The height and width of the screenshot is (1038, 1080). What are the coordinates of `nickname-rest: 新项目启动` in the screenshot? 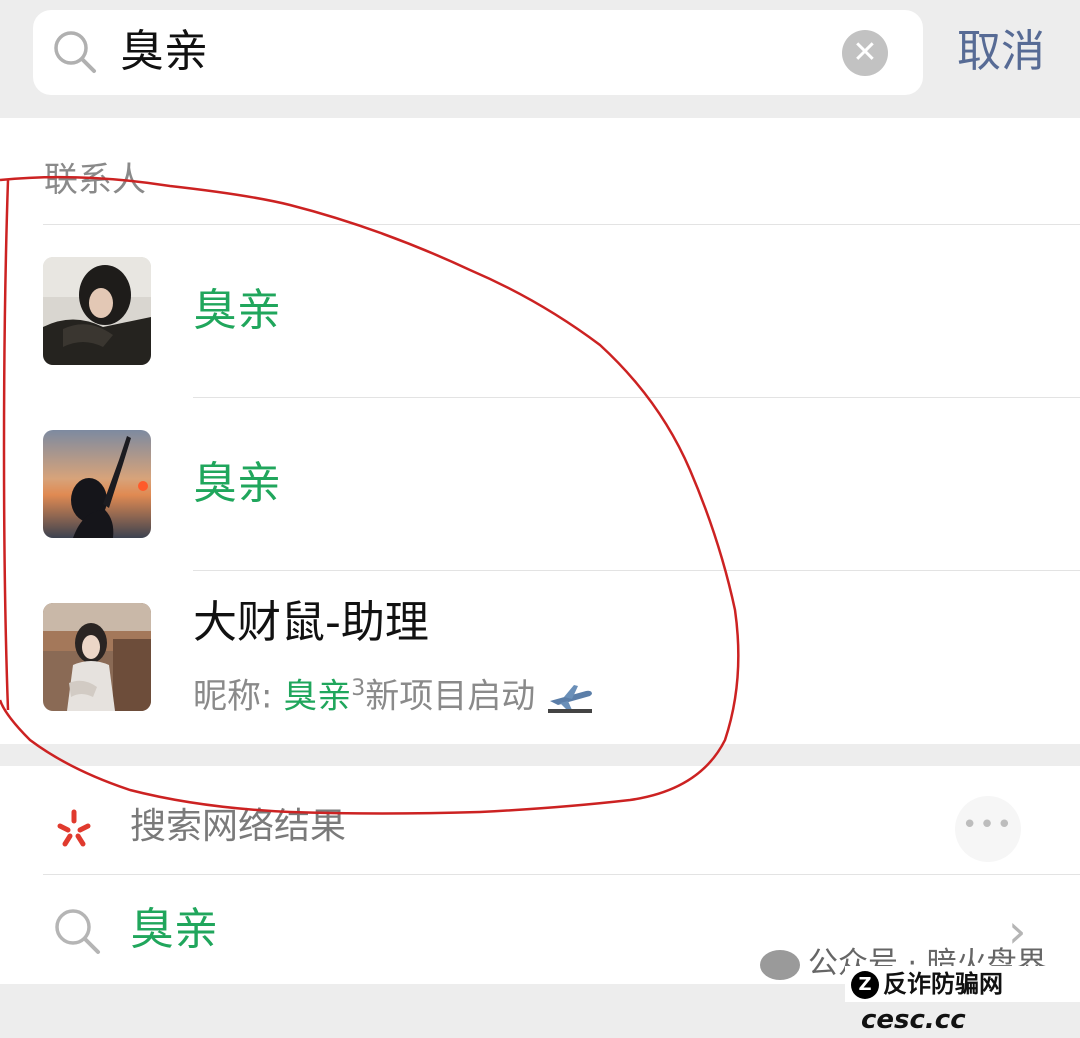 It's located at (450, 696).